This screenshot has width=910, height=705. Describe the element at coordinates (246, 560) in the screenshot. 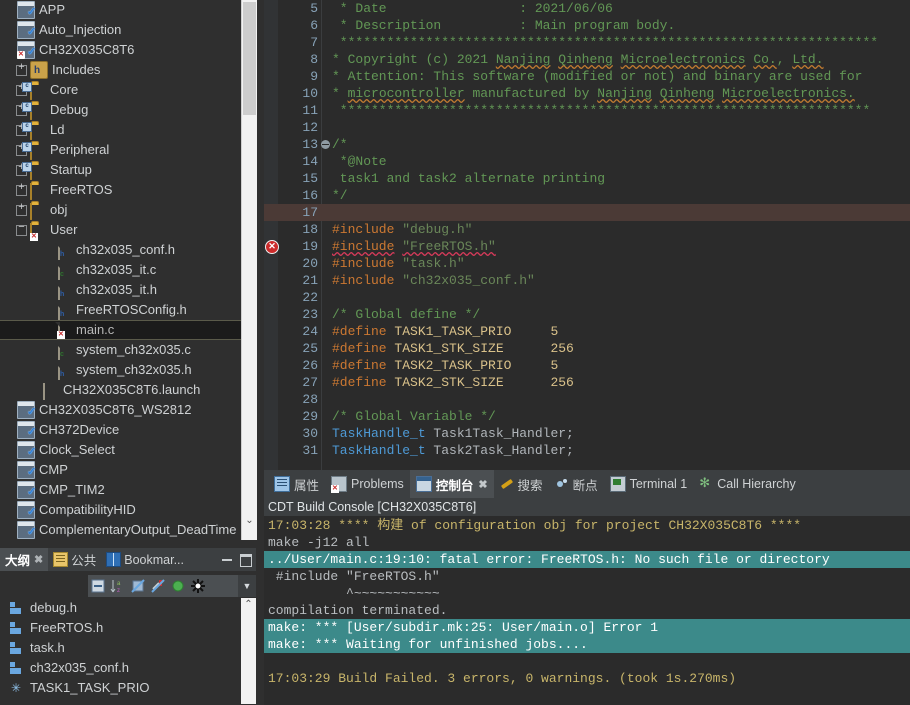

I see `maximize-icon` at that location.